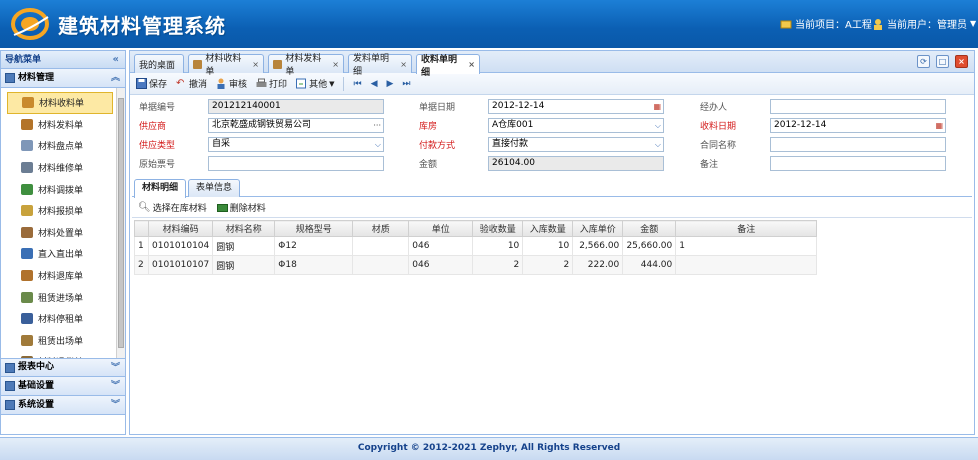 The image size is (978, 460). I want to click on tab-issue-order: 材料发料单 ×, so click(306, 65).